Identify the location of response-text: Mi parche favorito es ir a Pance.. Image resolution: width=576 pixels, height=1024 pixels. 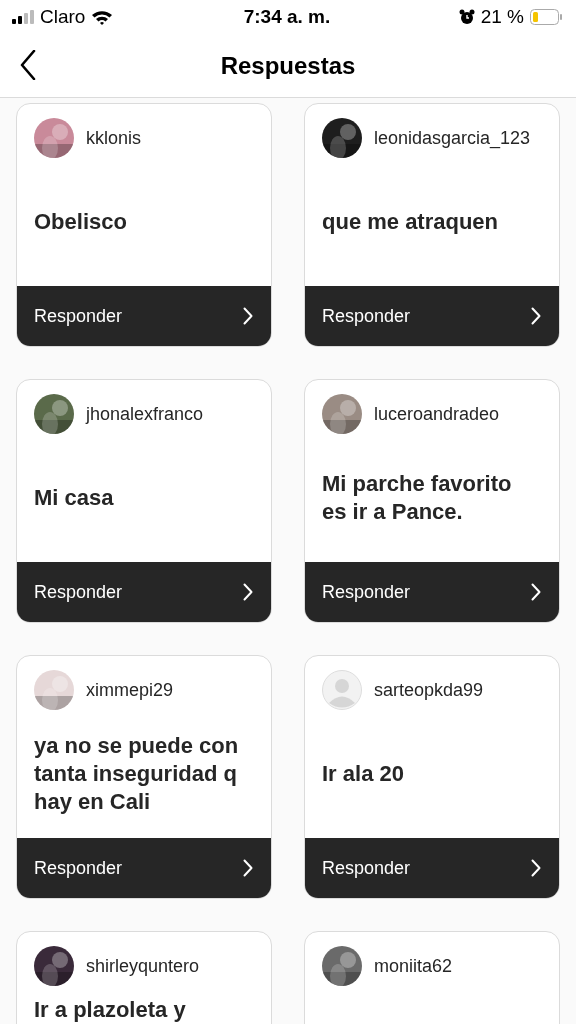
(417, 498).